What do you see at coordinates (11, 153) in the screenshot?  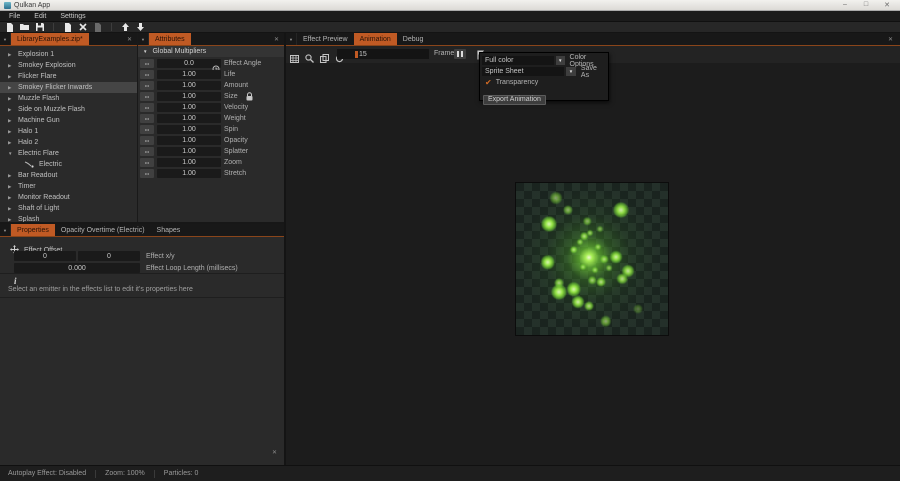 I see `chevron-right-icon: ▼` at bounding box center [11, 153].